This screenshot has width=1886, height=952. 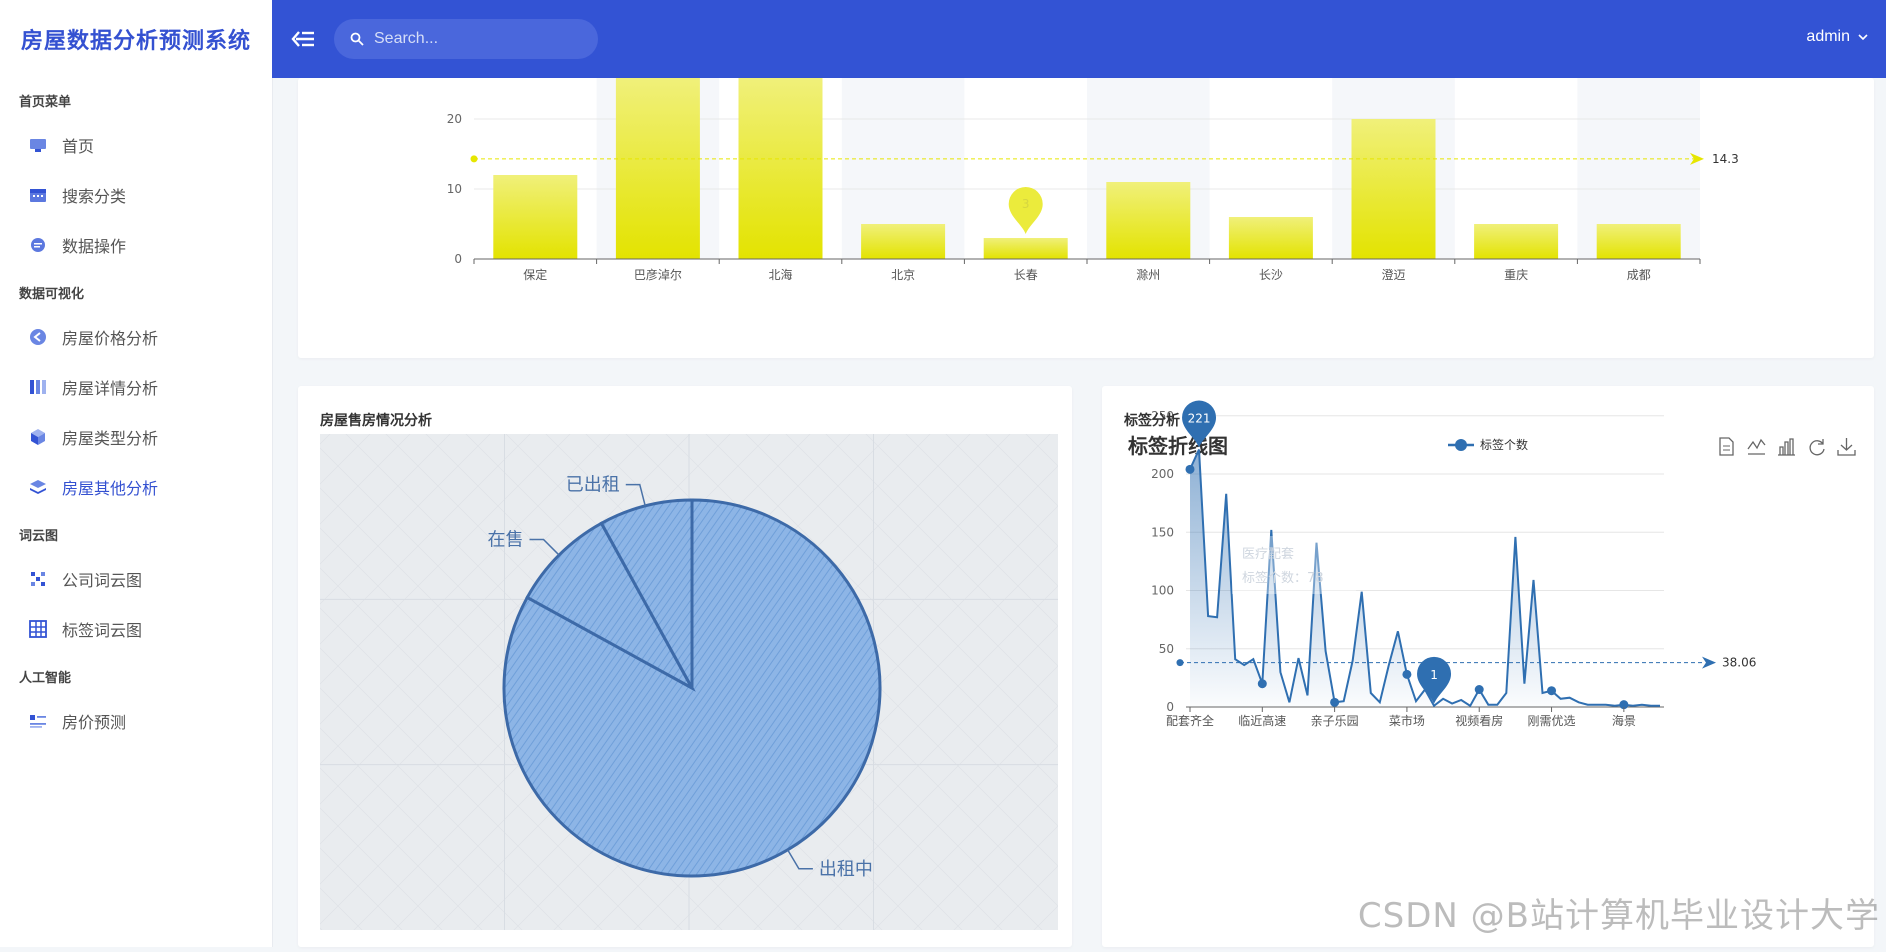 I want to click on sidebar-item: 房屋详情分析, so click(x=136, y=387).